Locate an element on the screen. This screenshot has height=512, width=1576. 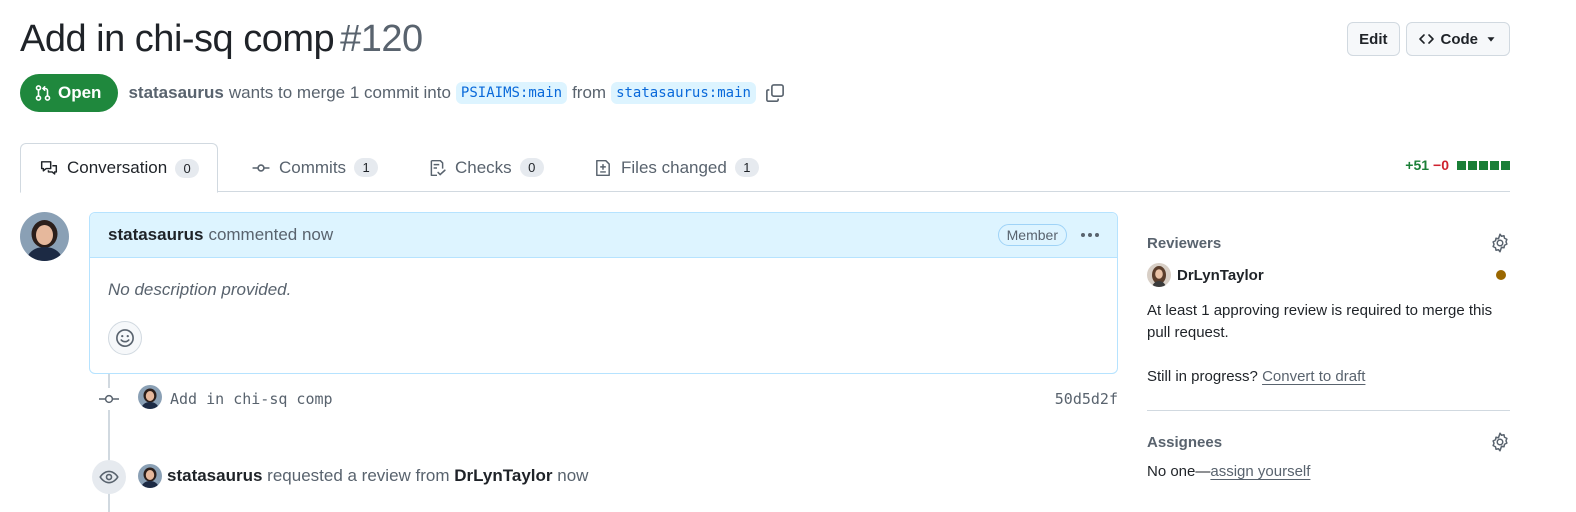
assignees-heading: Assignees is located at coordinates (1185, 442).